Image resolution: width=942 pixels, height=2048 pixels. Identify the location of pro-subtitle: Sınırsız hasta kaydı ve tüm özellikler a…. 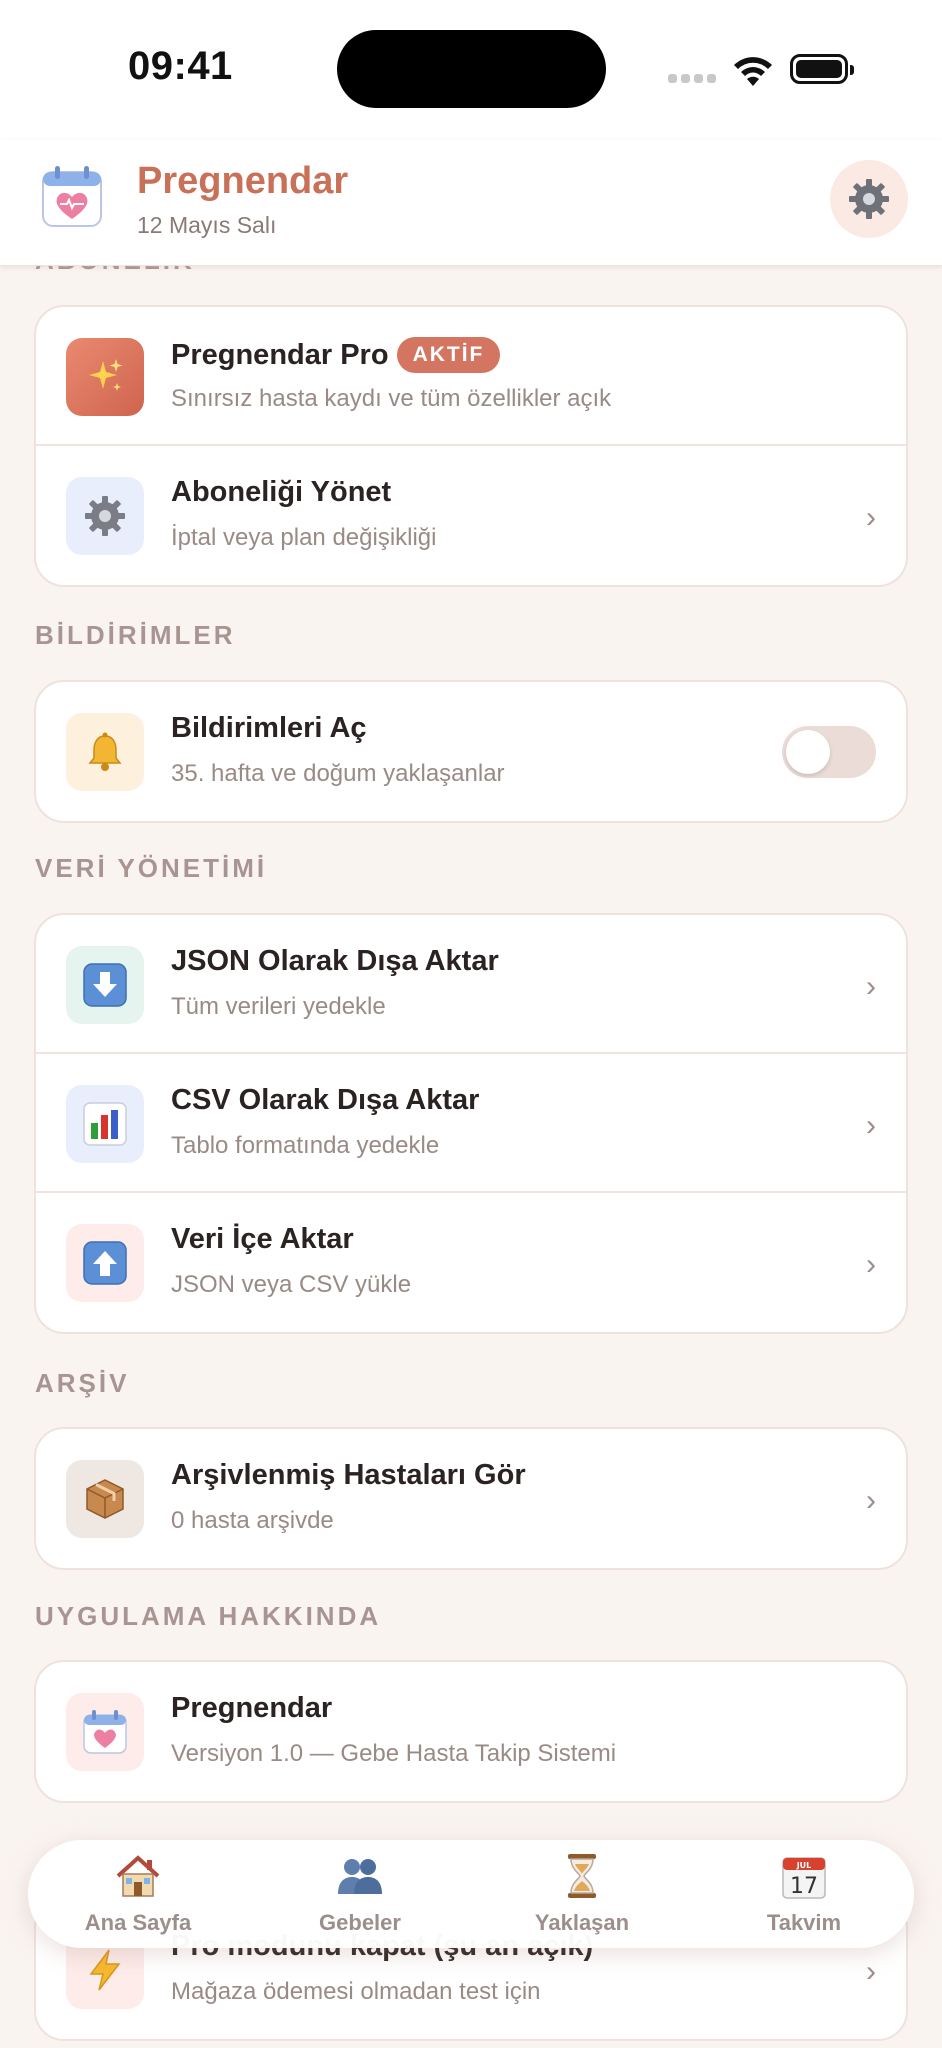
(391, 398).